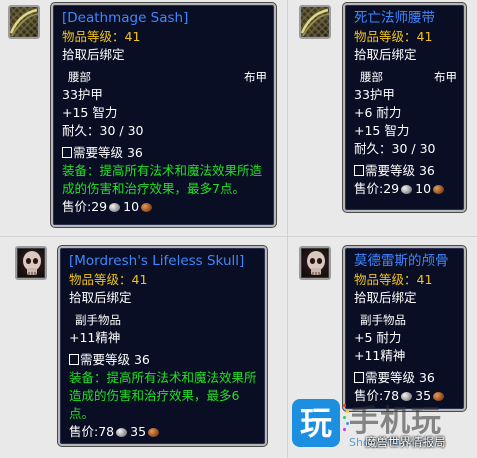 The width and height of the screenshot is (477, 458). I want to click on copper-amount: 35, so click(138, 431).